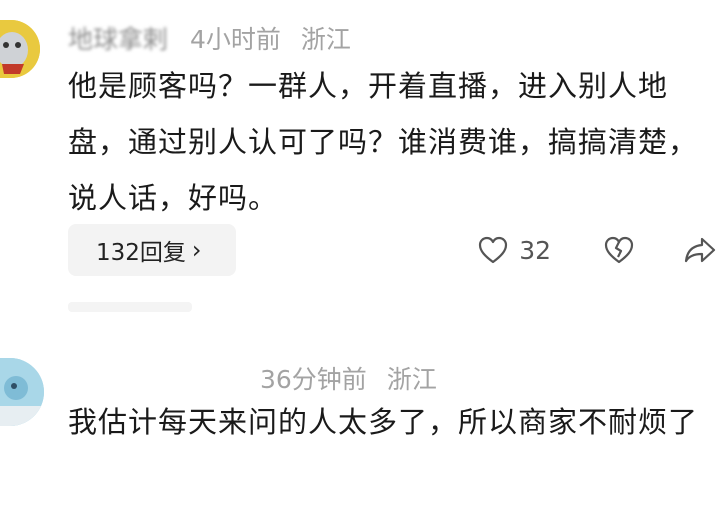 This screenshot has width=727, height=514. I want to click on comment-meta: 地球拿剌 4小时前 浙江, so click(209, 38).